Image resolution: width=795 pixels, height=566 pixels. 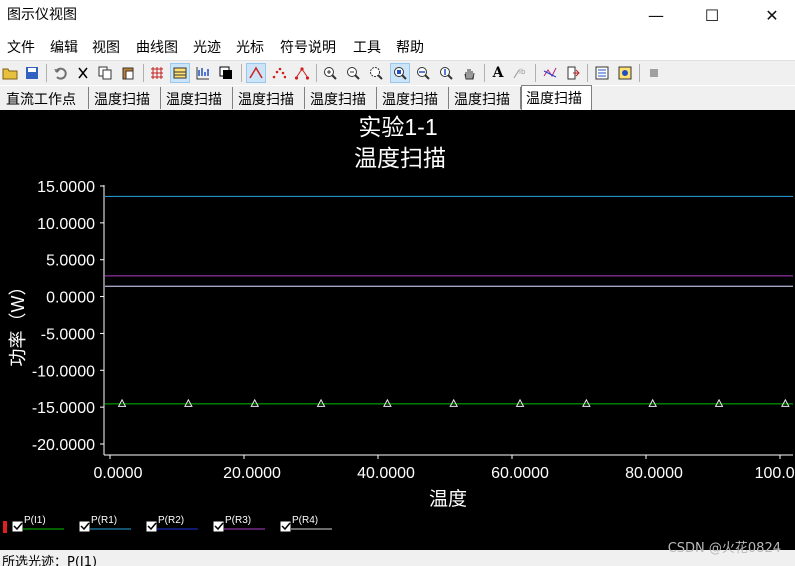 I want to click on tab-temp-sweep-6: 温度扫描, so click(x=485, y=98).